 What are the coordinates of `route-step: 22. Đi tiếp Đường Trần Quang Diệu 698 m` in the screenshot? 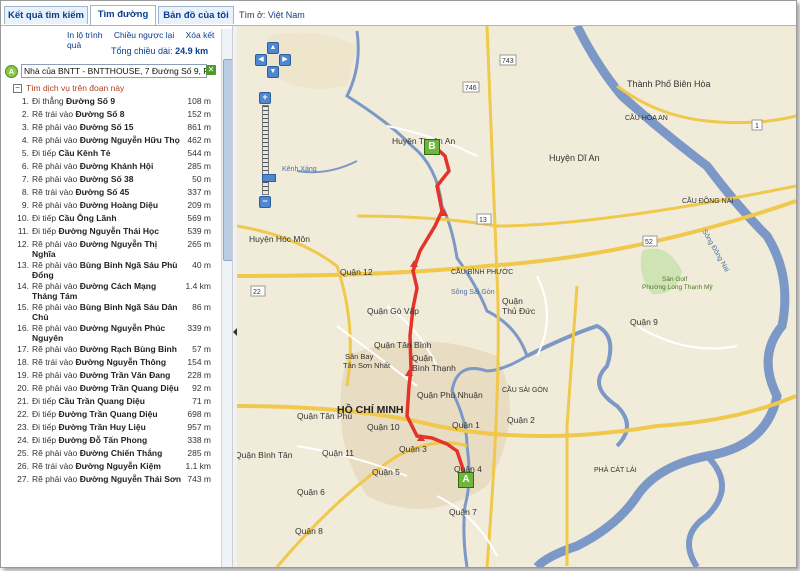 It's located at (110, 415).